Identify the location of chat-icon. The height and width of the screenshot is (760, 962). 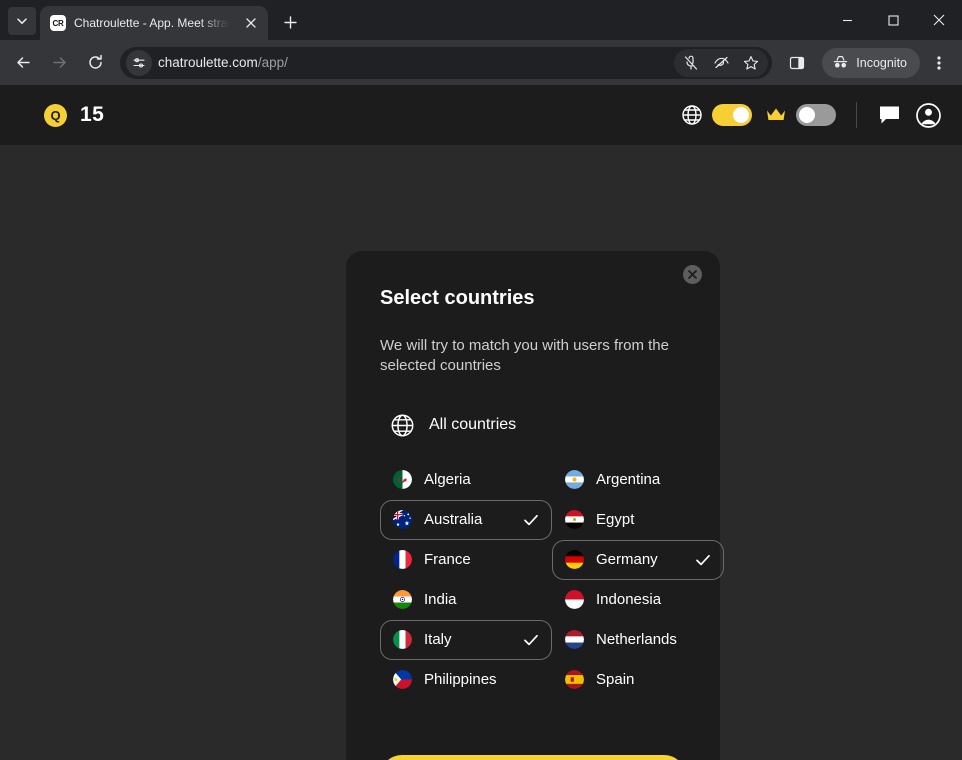
(889, 115).